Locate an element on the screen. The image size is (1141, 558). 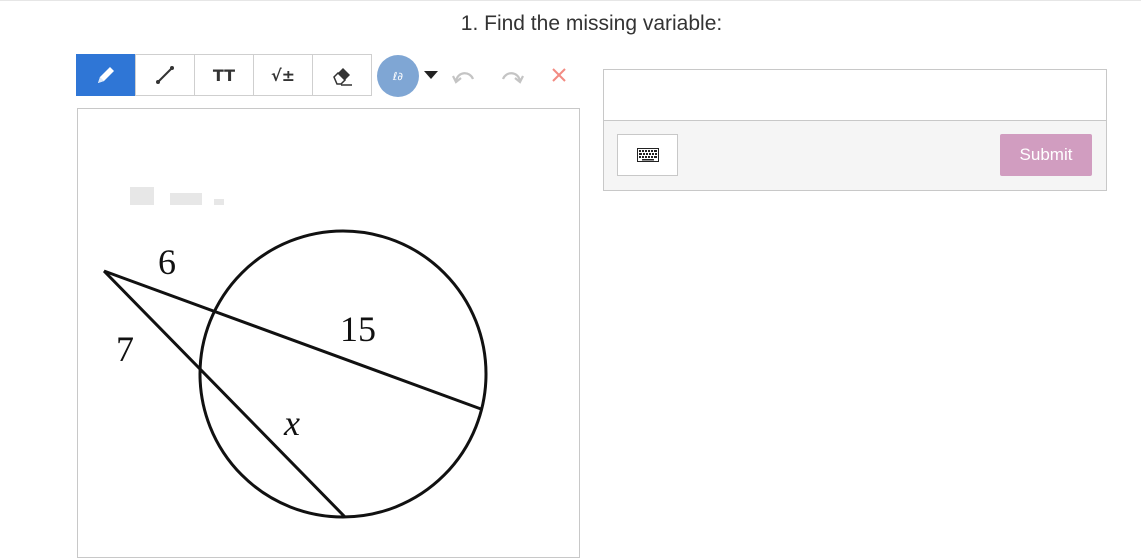
segment-label-6: 6 is located at coordinates (167, 262).